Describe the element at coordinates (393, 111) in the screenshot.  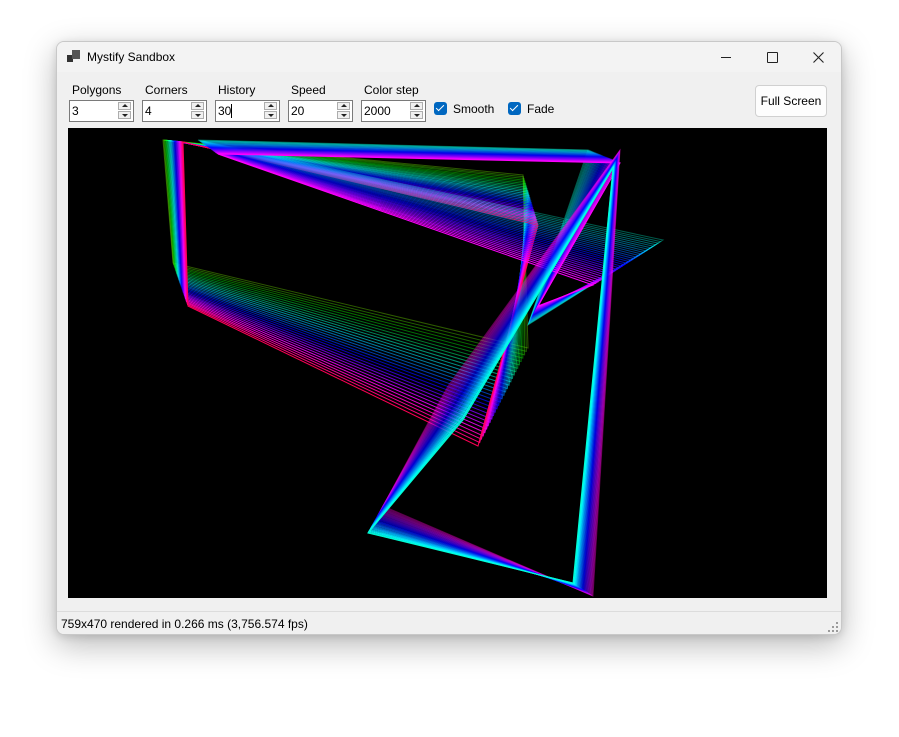
I see `color-step-spinner: 2000` at that location.